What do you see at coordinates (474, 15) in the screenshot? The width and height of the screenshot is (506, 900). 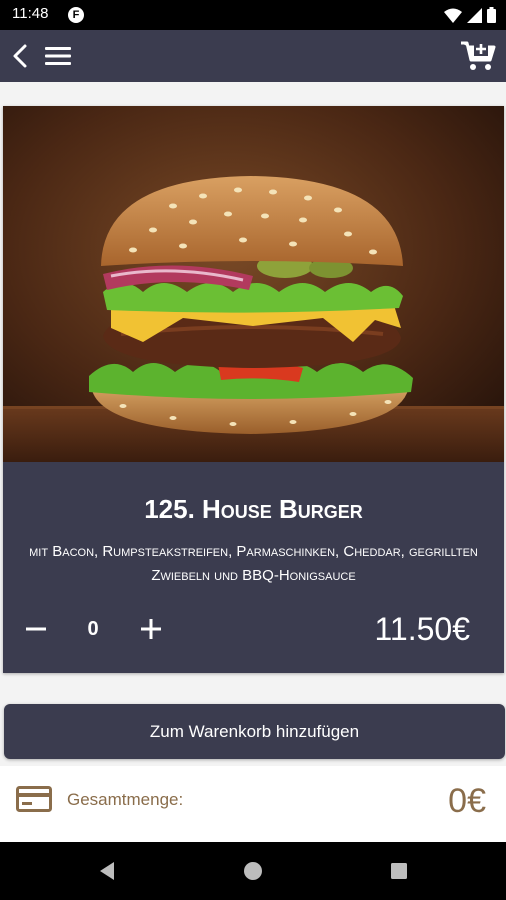 I see `signal-icon` at bounding box center [474, 15].